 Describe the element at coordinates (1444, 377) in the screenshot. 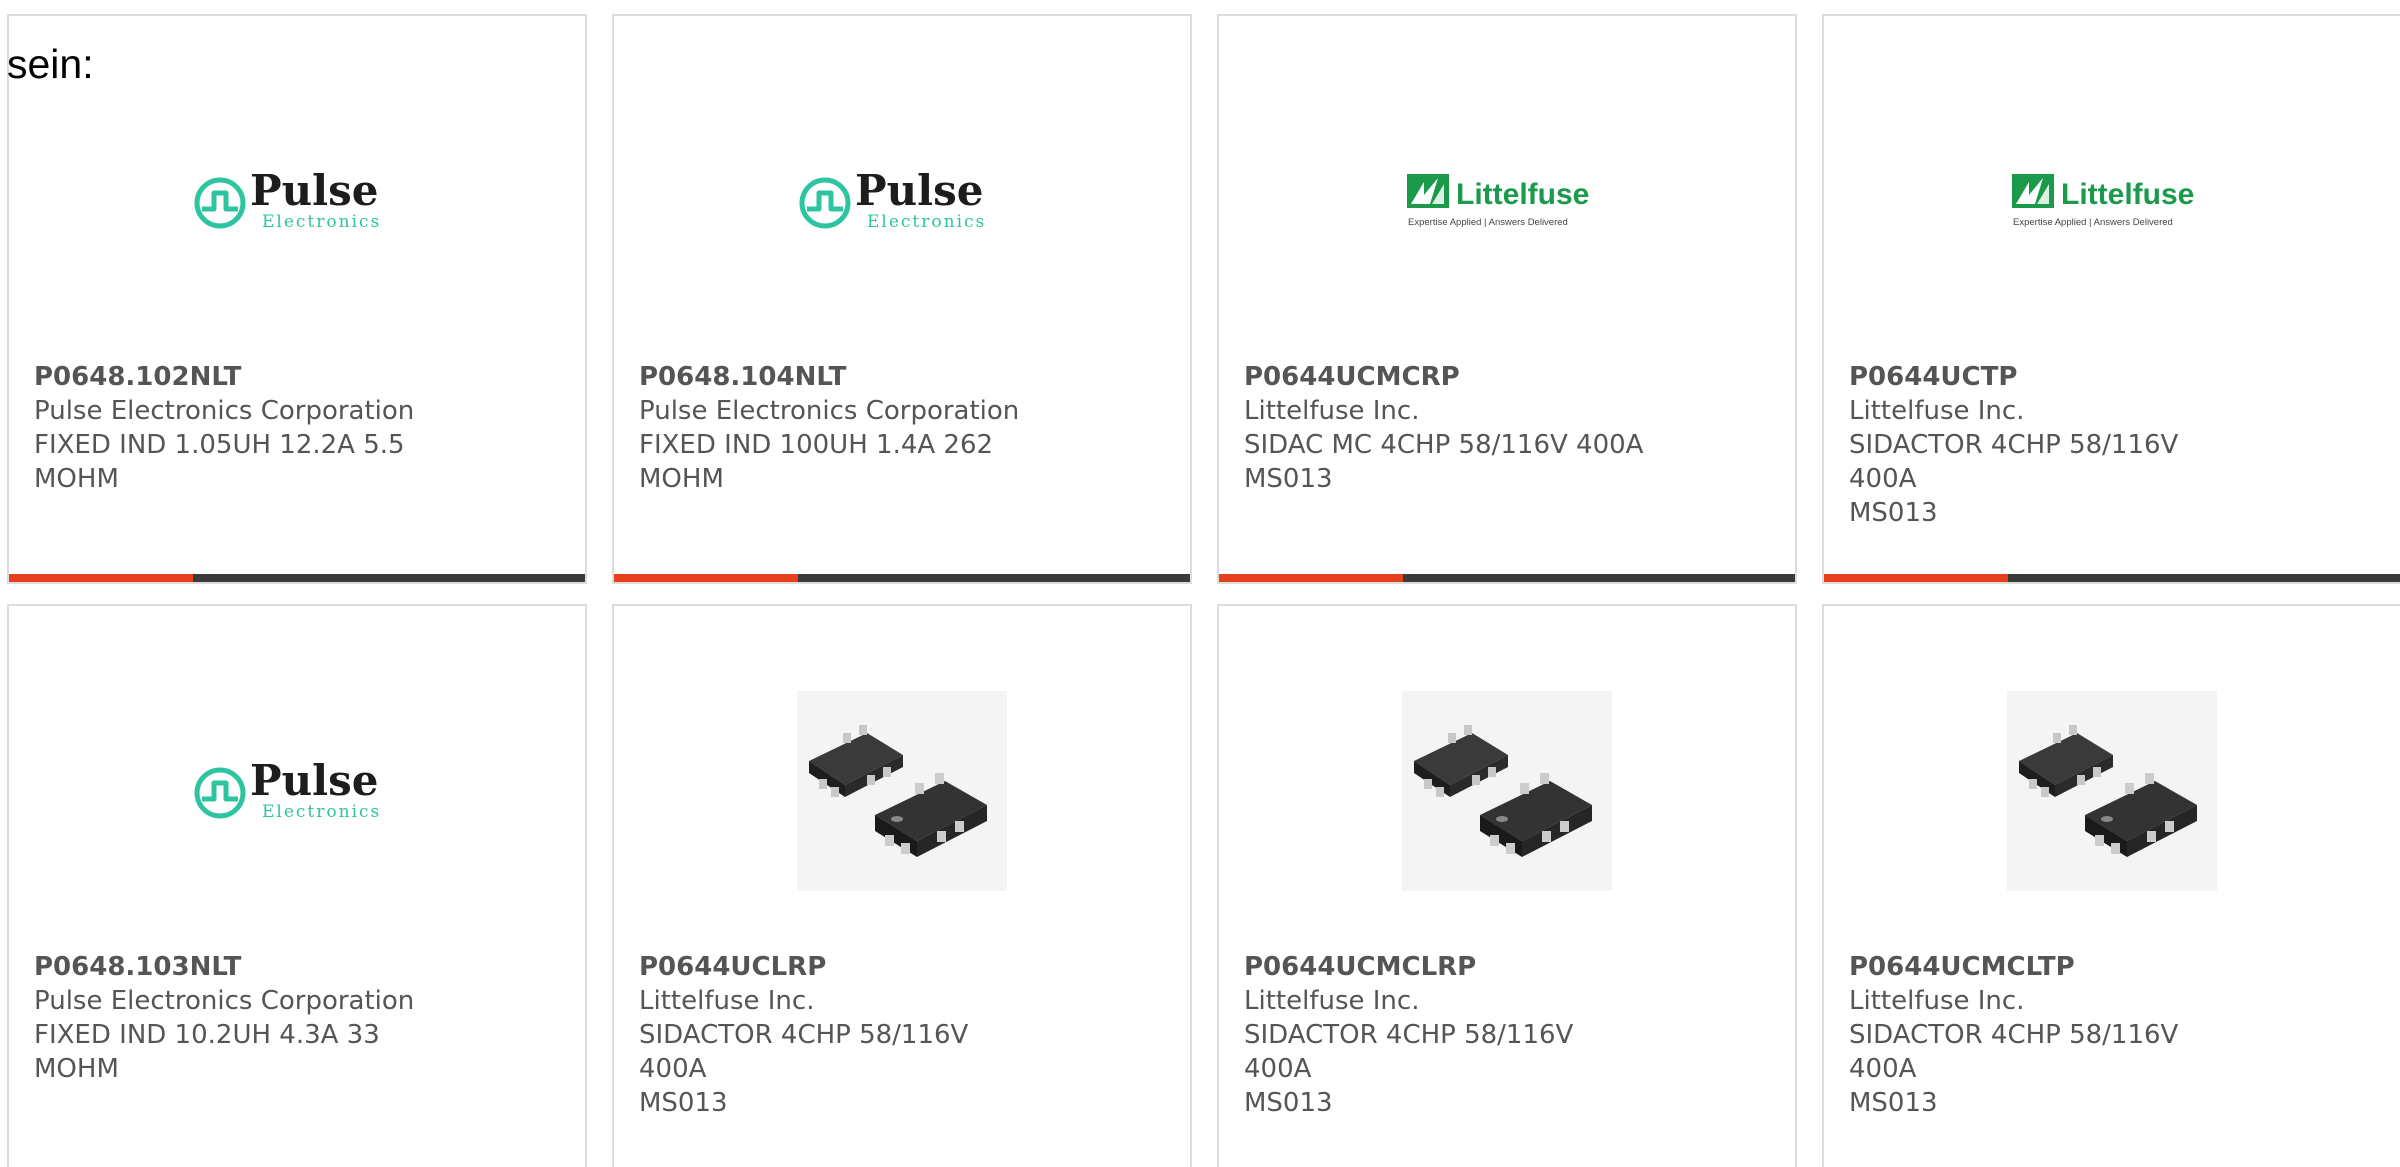

I see `part-number-link: P0644UCMCRP` at that location.